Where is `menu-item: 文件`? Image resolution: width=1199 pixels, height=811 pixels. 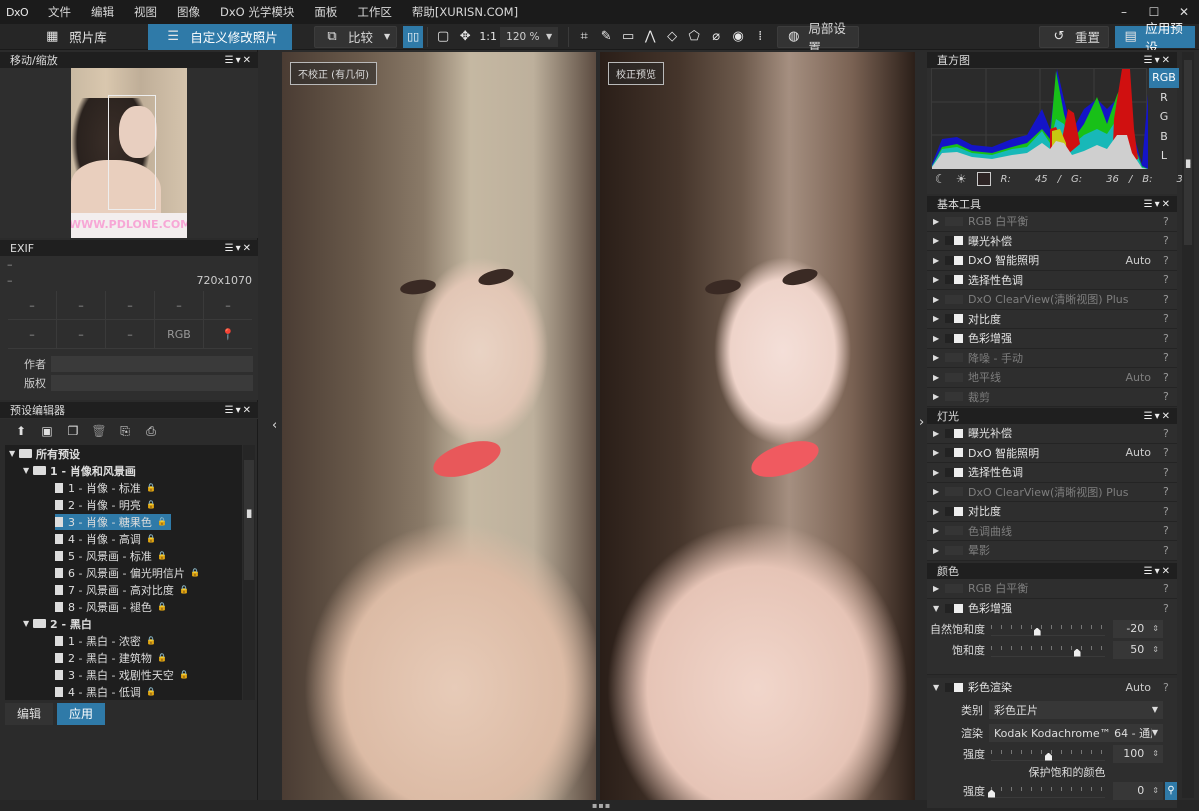 menu-item: 文件 is located at coordinates (59, 12).